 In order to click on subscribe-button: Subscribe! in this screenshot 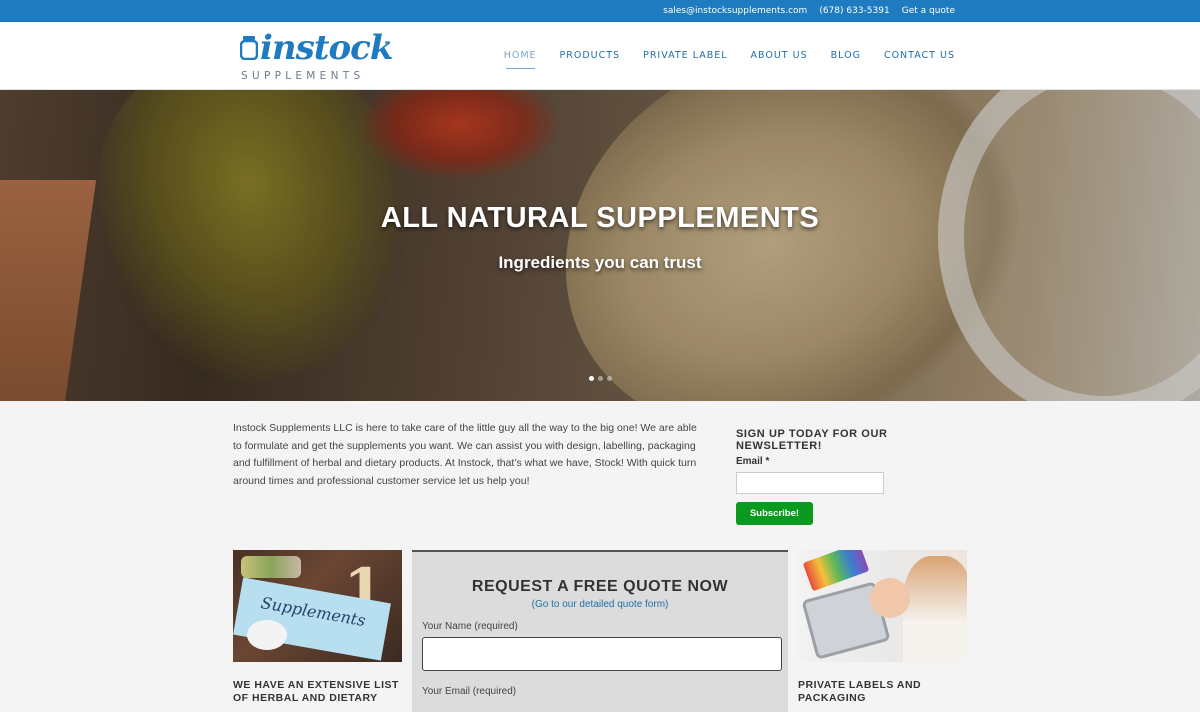, I will do `click(774, 513)`.